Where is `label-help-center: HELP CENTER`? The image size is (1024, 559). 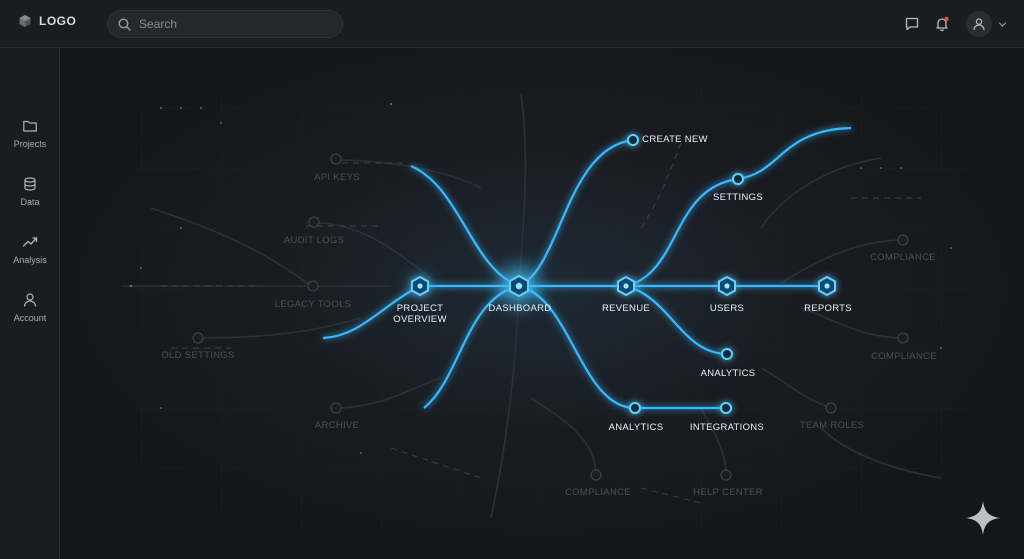 label-help-center: HELP CENTER is located at coordinates (728, 492).